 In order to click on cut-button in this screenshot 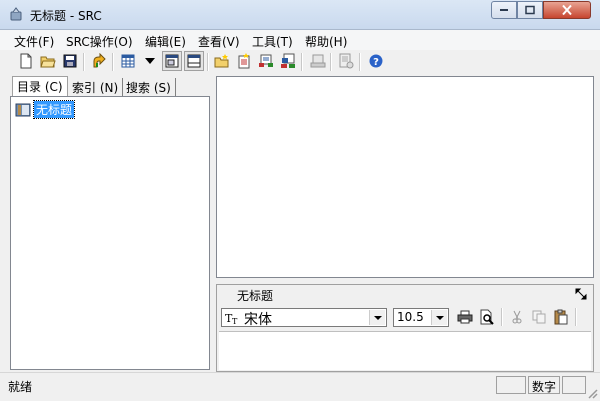, I will do `click(517, 317)`.